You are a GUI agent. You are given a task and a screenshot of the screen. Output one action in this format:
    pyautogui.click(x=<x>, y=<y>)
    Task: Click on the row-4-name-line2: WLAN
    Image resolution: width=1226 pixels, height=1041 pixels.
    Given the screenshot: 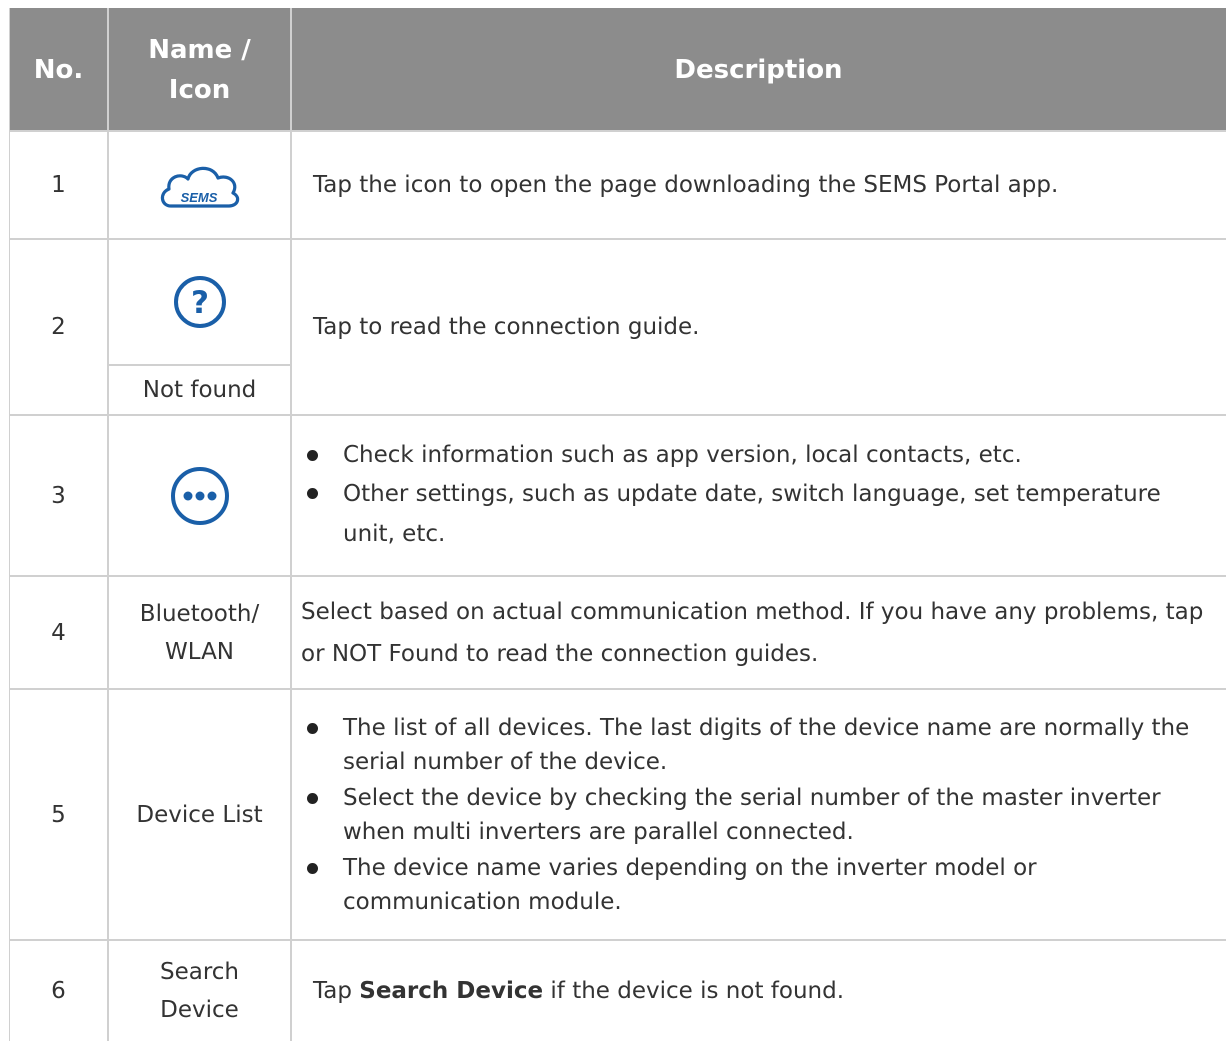 What is the action you would take?
    pyautogui.click(x=199, y=651)
    